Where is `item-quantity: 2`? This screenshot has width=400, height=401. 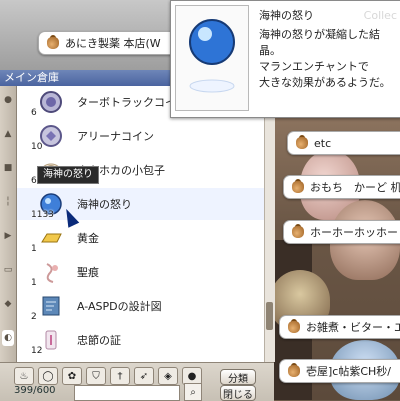 item-quantity: 2 is located at coordinates (34, 317).